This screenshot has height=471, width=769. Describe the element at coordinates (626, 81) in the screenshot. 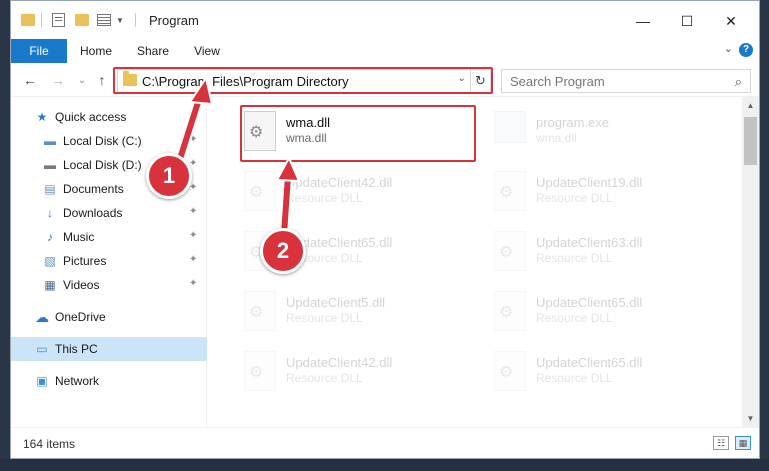

I see `search-input: Search Program ⌕` at that location.